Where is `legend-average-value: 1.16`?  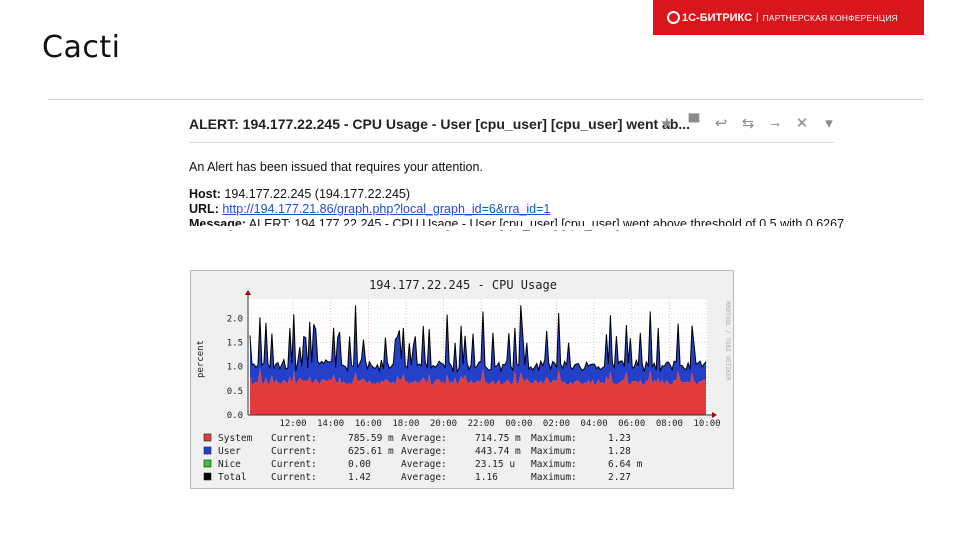
legend-average-value: 1.16 is located at coordinates (486, 477).